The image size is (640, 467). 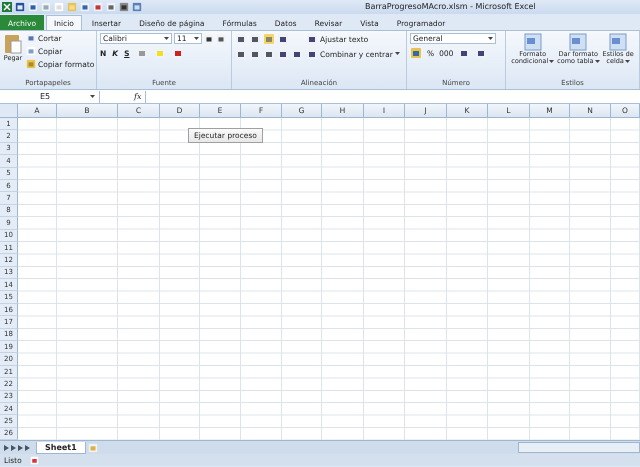 What do you see at coordinates (13, 44) in the screenshot?
I see `clipboard-icon` at bounding box center [13, 44].